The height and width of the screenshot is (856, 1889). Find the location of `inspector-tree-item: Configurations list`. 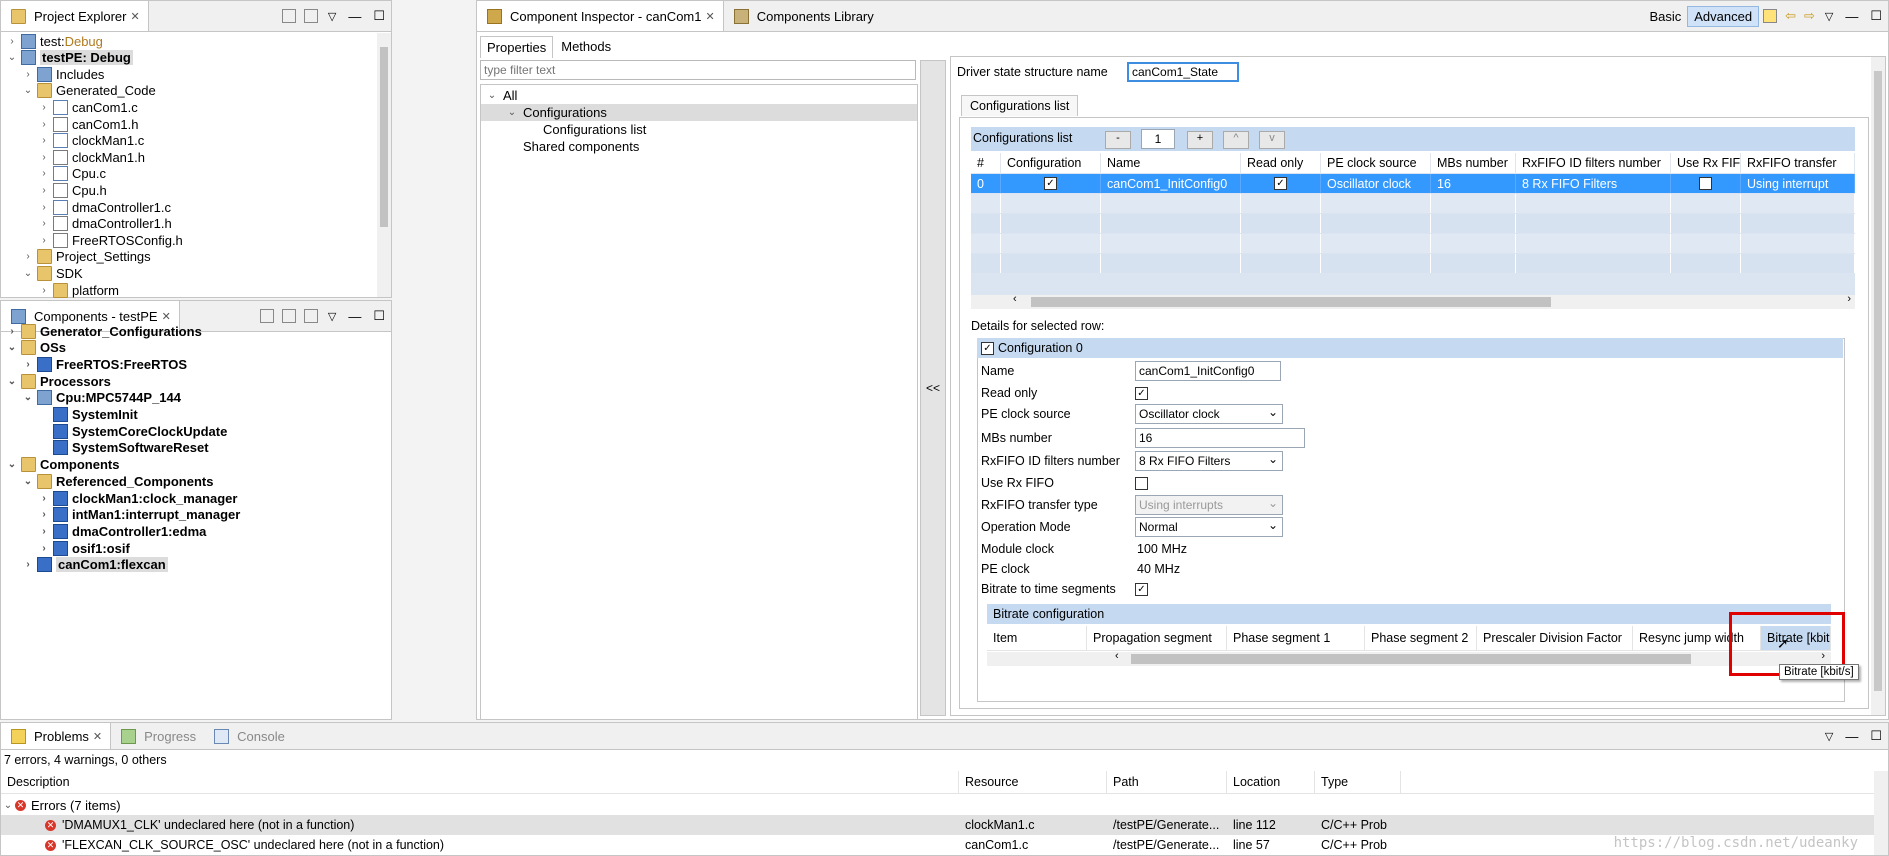

inspector-tree-item: Configurations list is located at coordinates (699, 129).